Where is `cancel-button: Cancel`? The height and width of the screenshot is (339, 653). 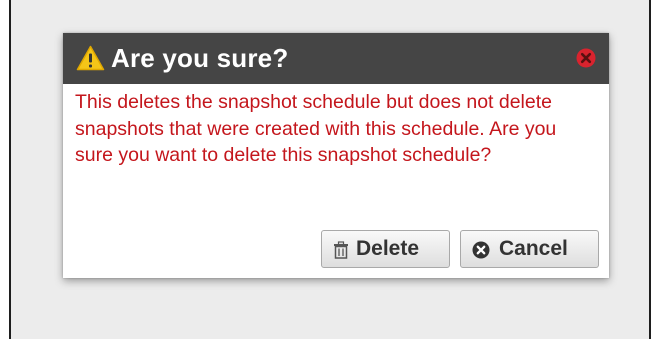
cancel-button: Cancel is located at coordinates (529, 249).